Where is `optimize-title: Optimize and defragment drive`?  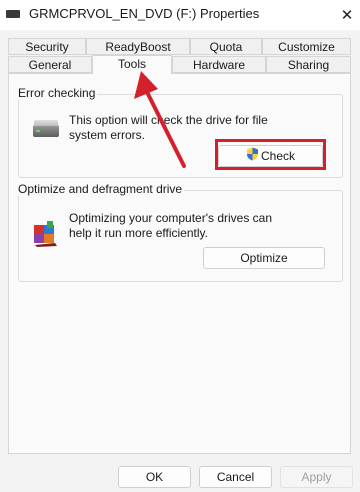
optimize-title: Optimize and defragment drive is located at coordinates (100, 189).